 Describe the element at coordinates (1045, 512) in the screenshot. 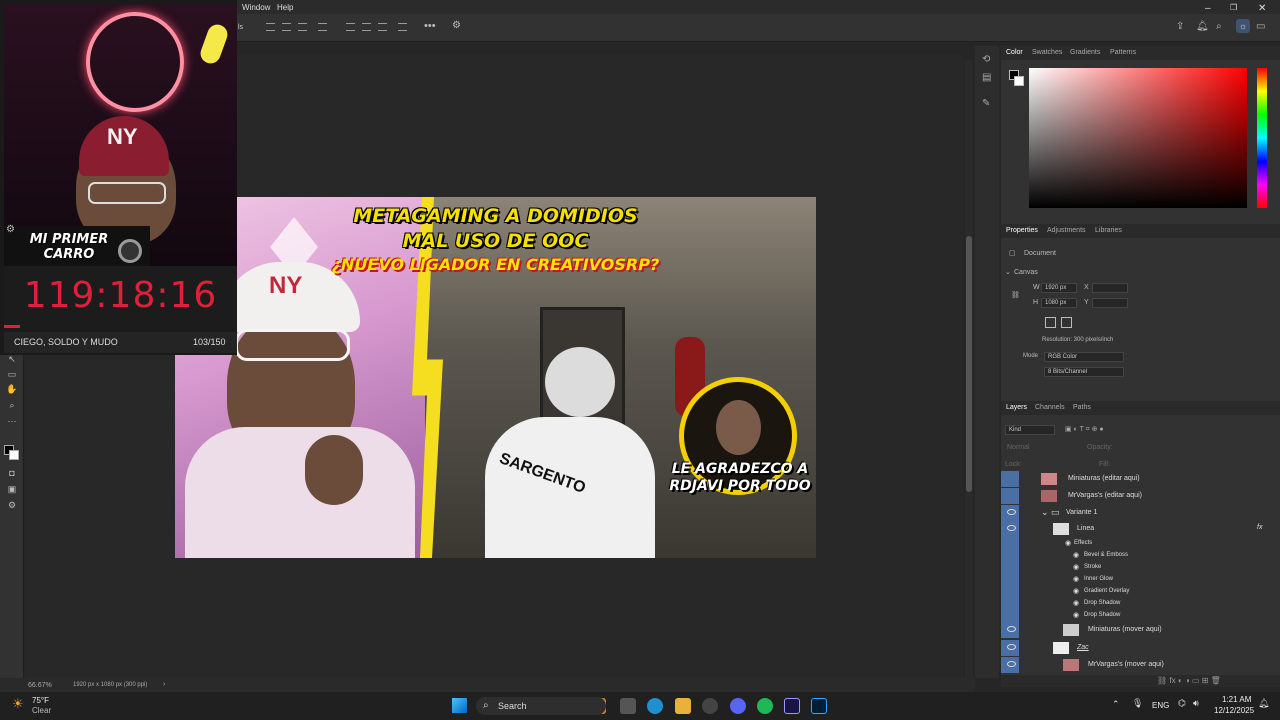

I see `folder-chevron-icon: ⌄` at that location.